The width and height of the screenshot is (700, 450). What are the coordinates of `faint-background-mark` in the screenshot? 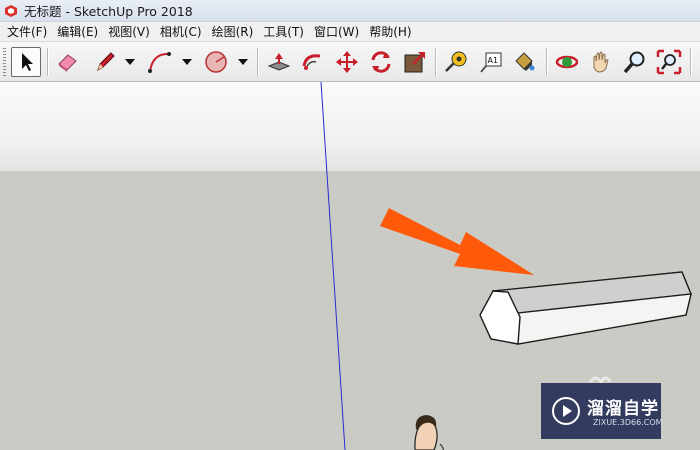 It's located at (600, 380).